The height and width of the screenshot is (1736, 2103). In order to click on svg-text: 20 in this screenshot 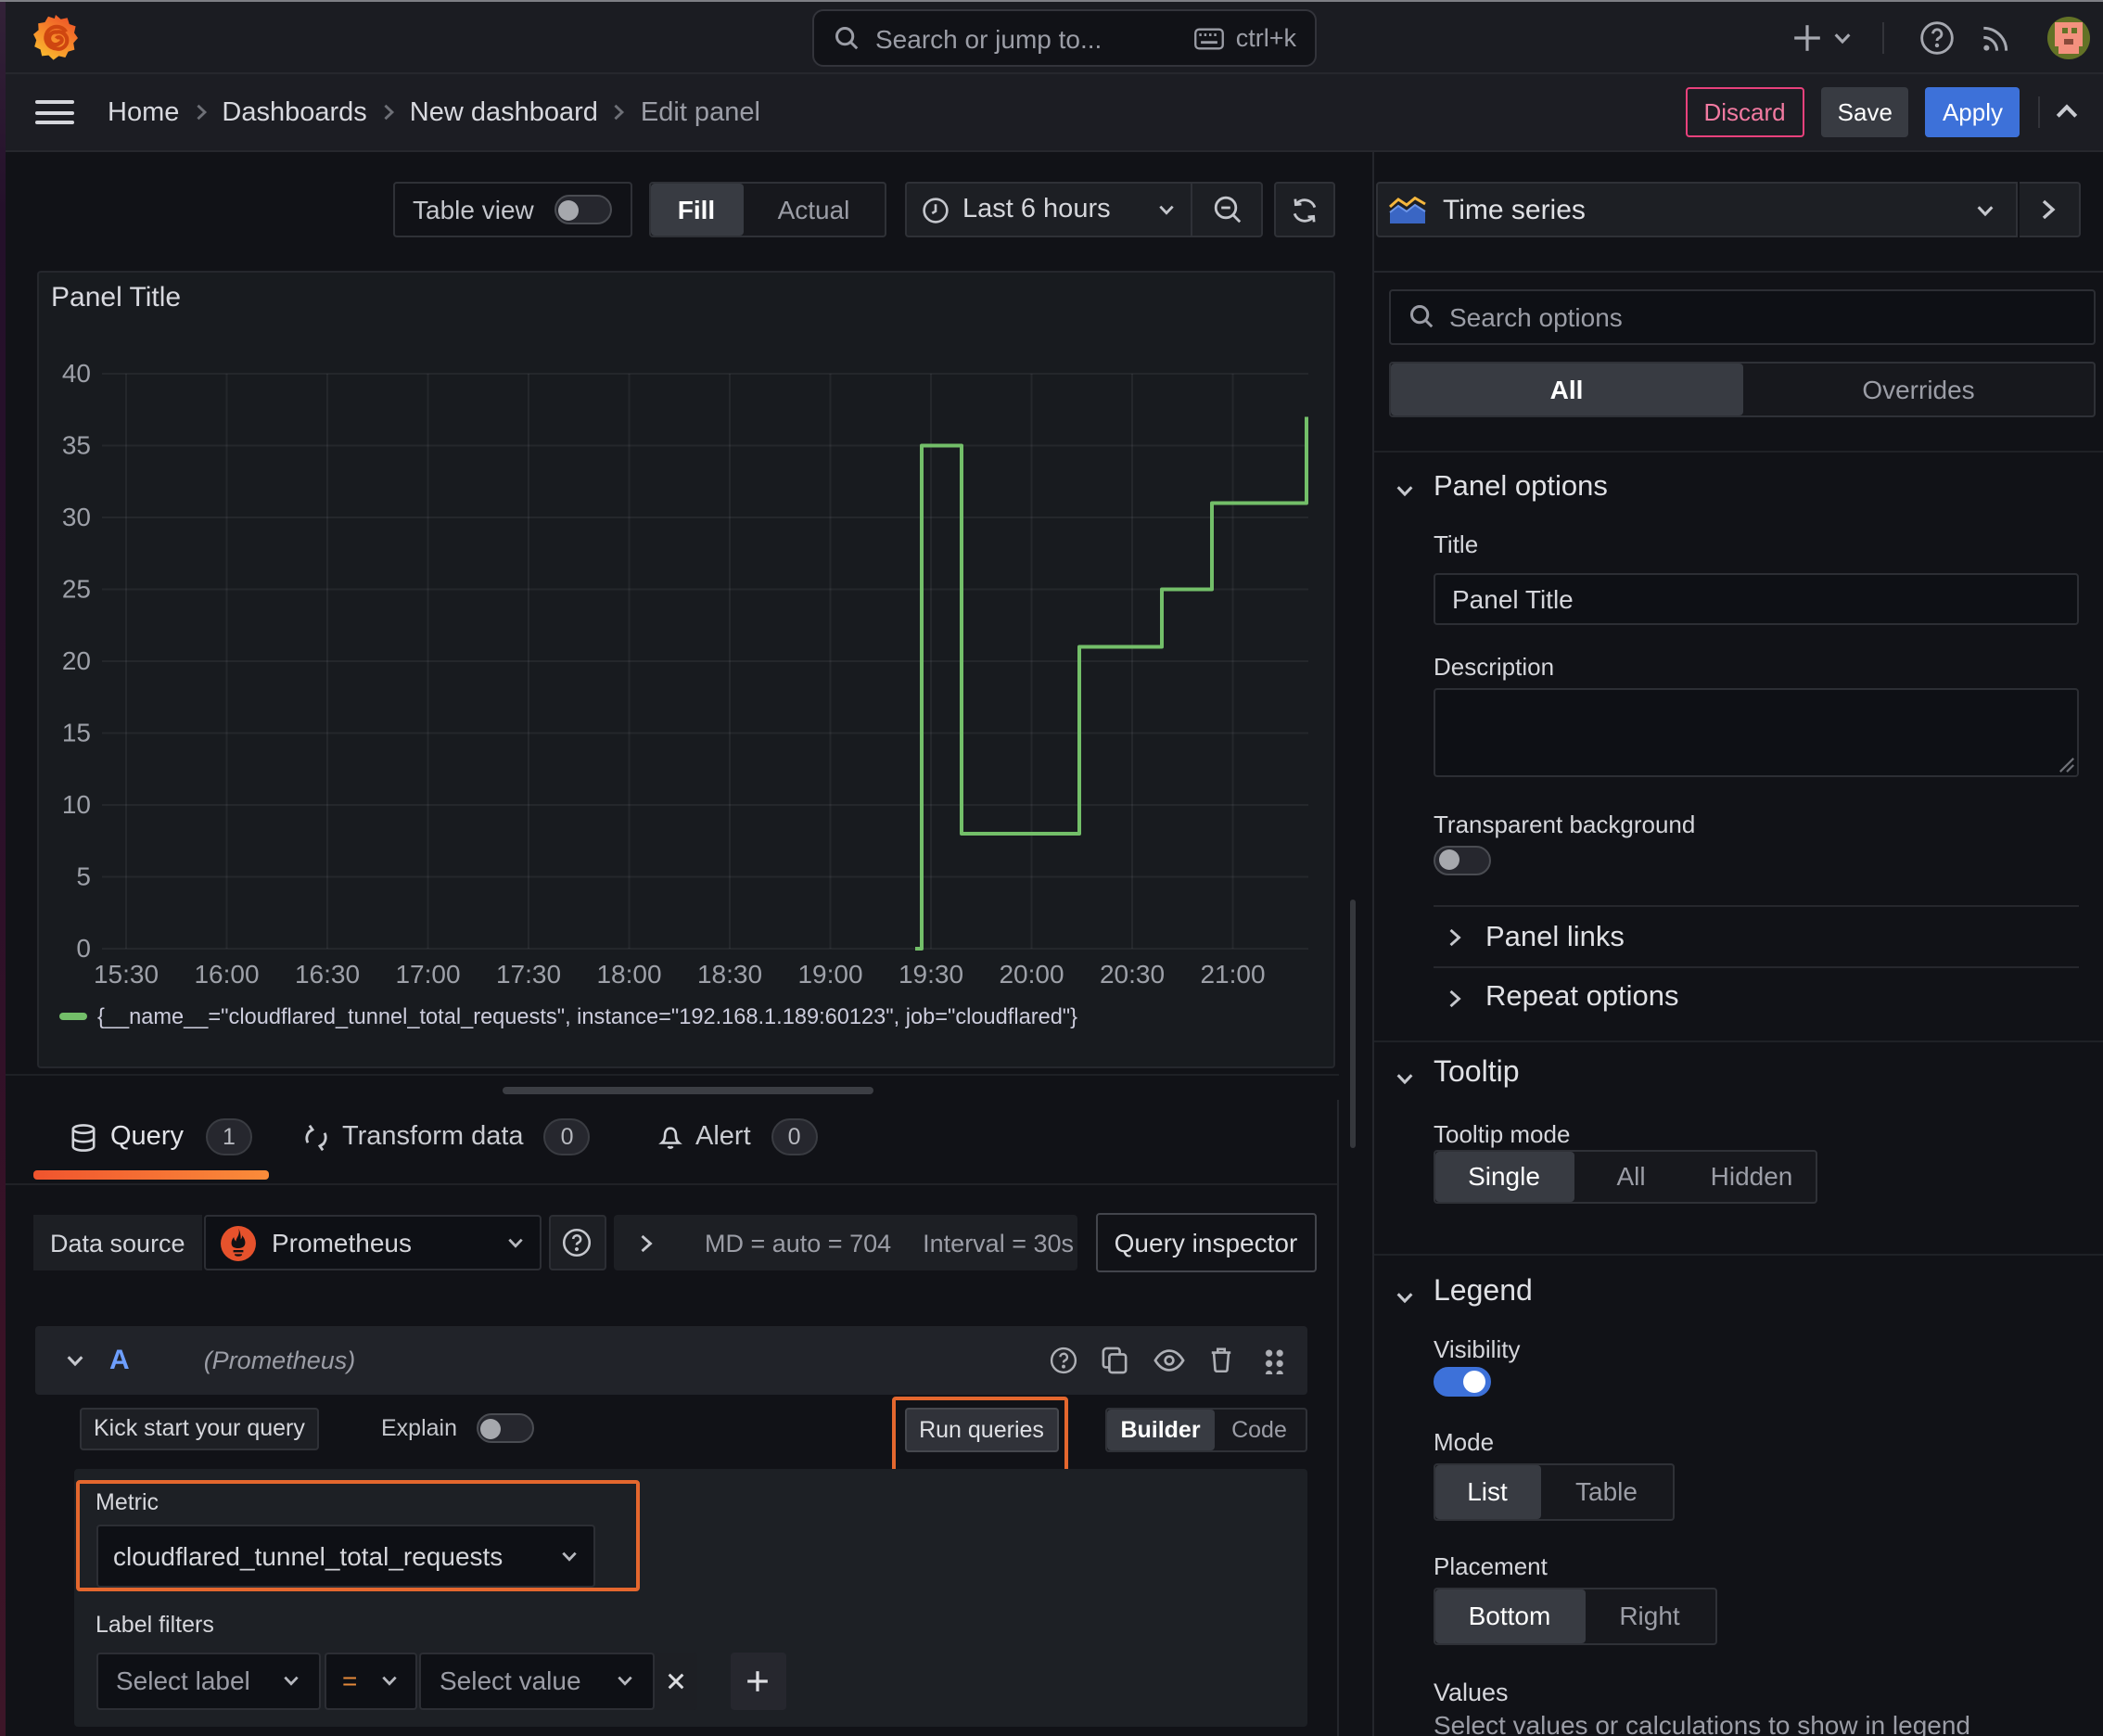, I will do `click(75, 660)`.